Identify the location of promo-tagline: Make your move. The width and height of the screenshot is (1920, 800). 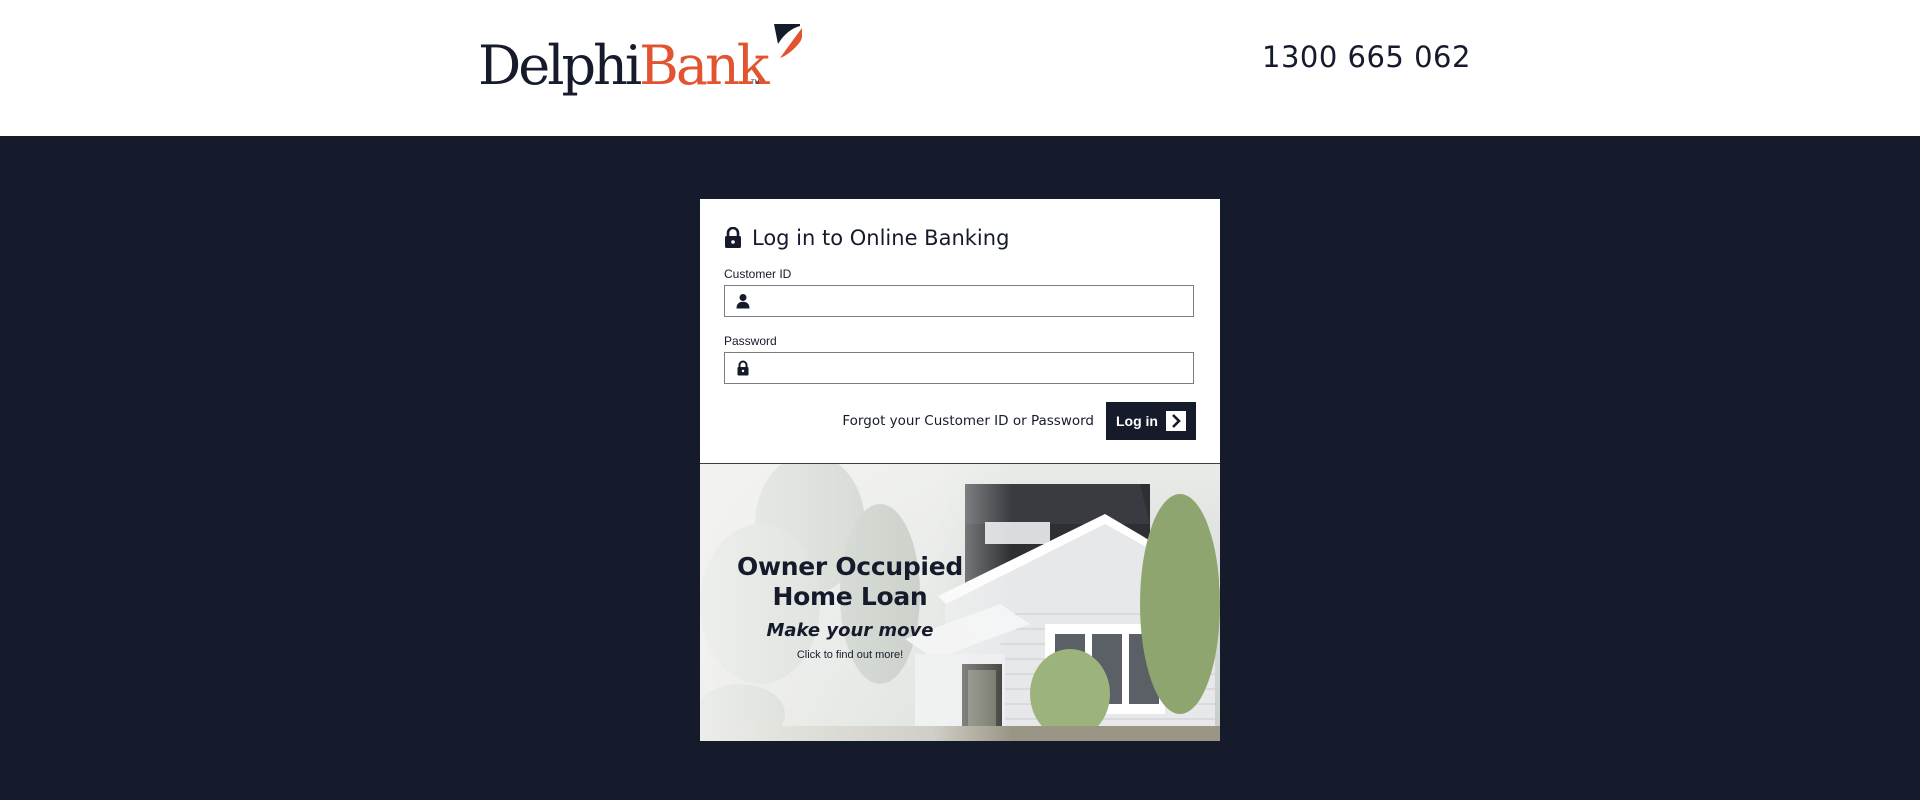
(850, 630).